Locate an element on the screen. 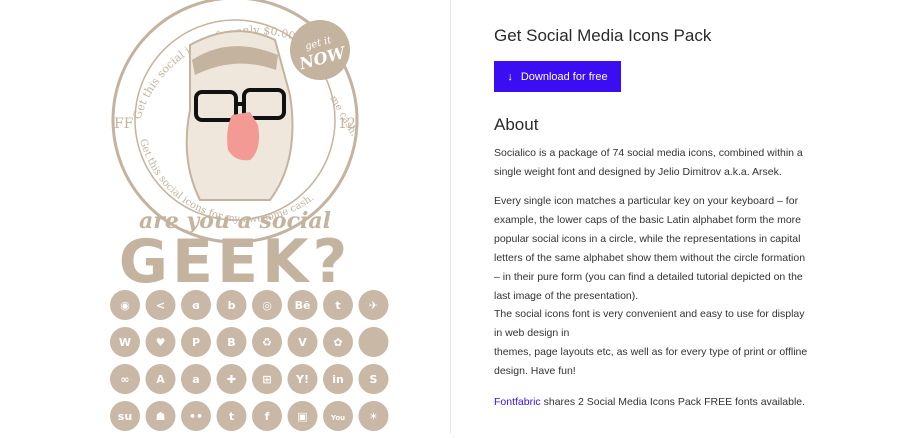 The image size is (899, 438). ff-label: FF is located at coordinates (124, 124).